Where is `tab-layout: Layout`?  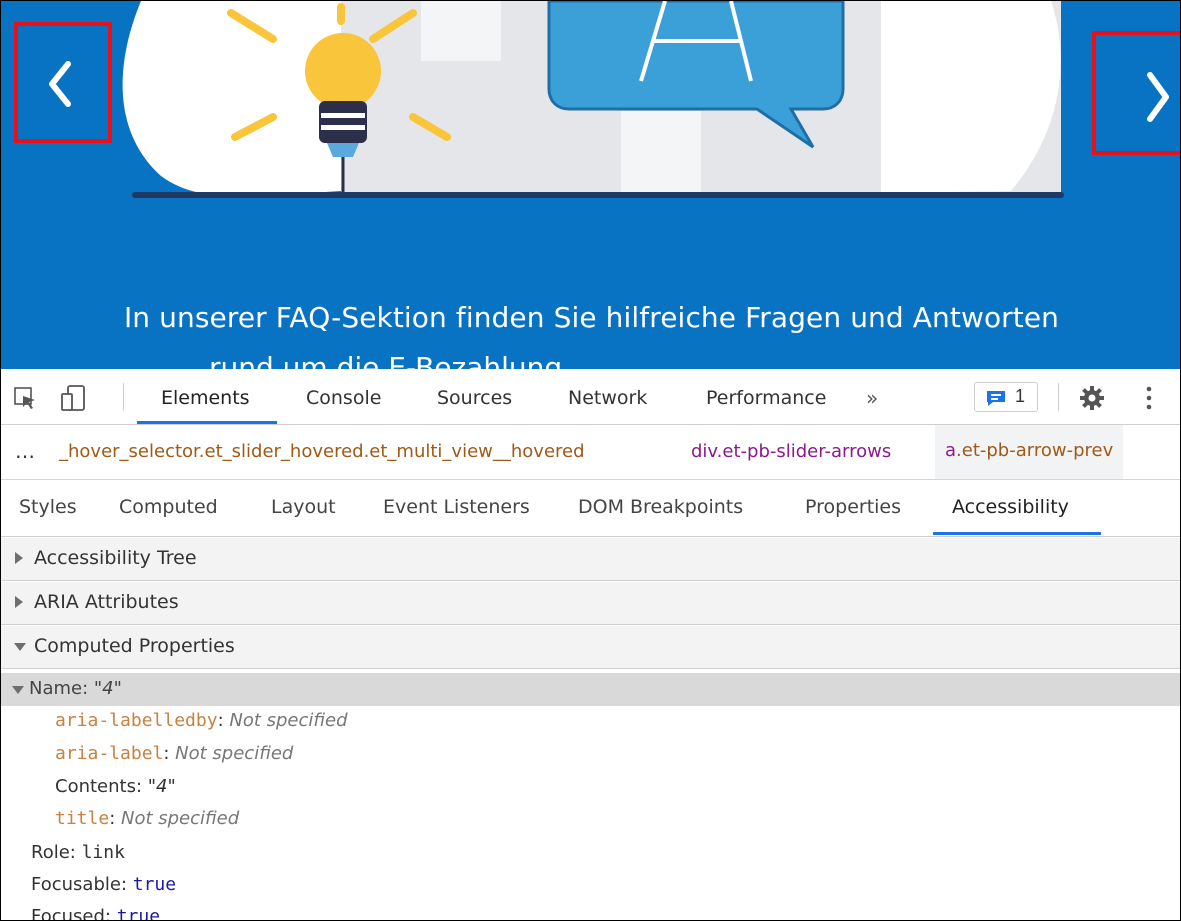
tab-layout: Layout is located at coordinates (303, 507).